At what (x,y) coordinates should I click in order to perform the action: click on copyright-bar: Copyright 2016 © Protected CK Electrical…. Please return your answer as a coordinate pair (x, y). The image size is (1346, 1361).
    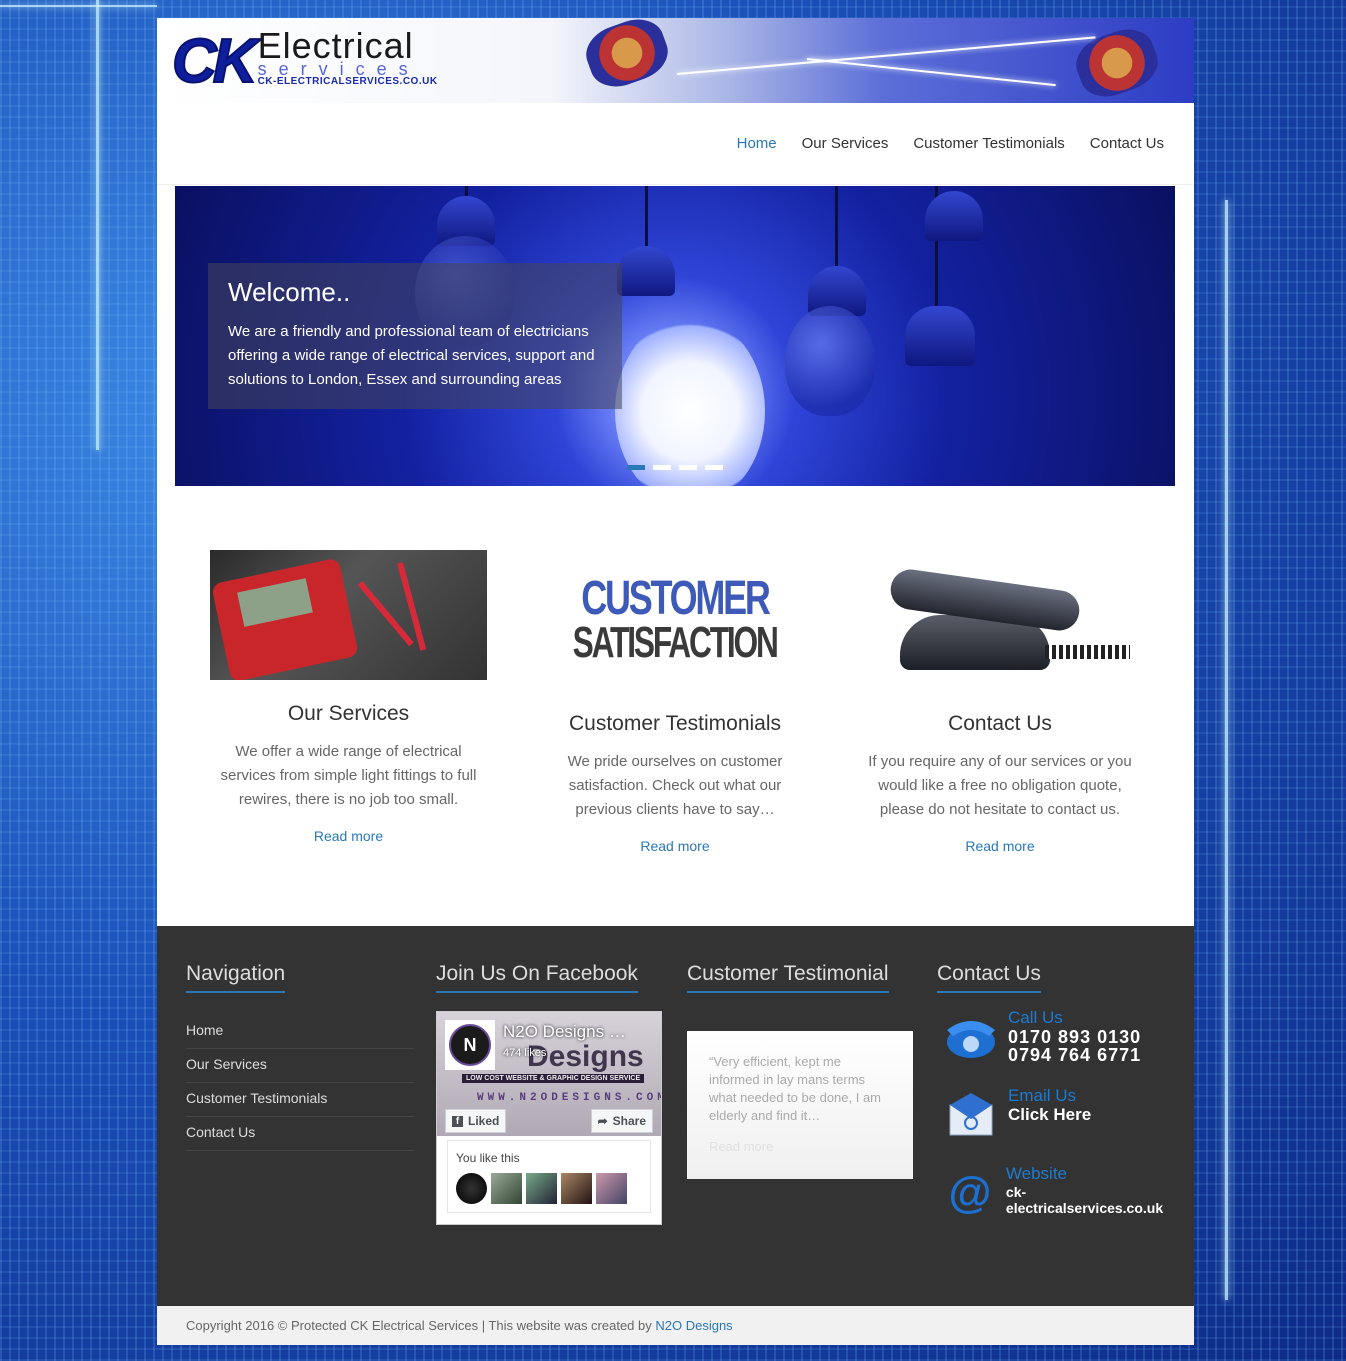
    Looking at the image, I should click on (675, 1325).